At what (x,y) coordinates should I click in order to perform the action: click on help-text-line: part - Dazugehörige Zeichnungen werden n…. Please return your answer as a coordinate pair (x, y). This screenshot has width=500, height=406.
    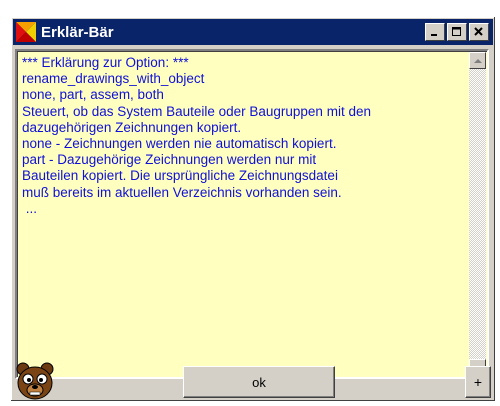
    Looking at the image, I should click on (169, 160).